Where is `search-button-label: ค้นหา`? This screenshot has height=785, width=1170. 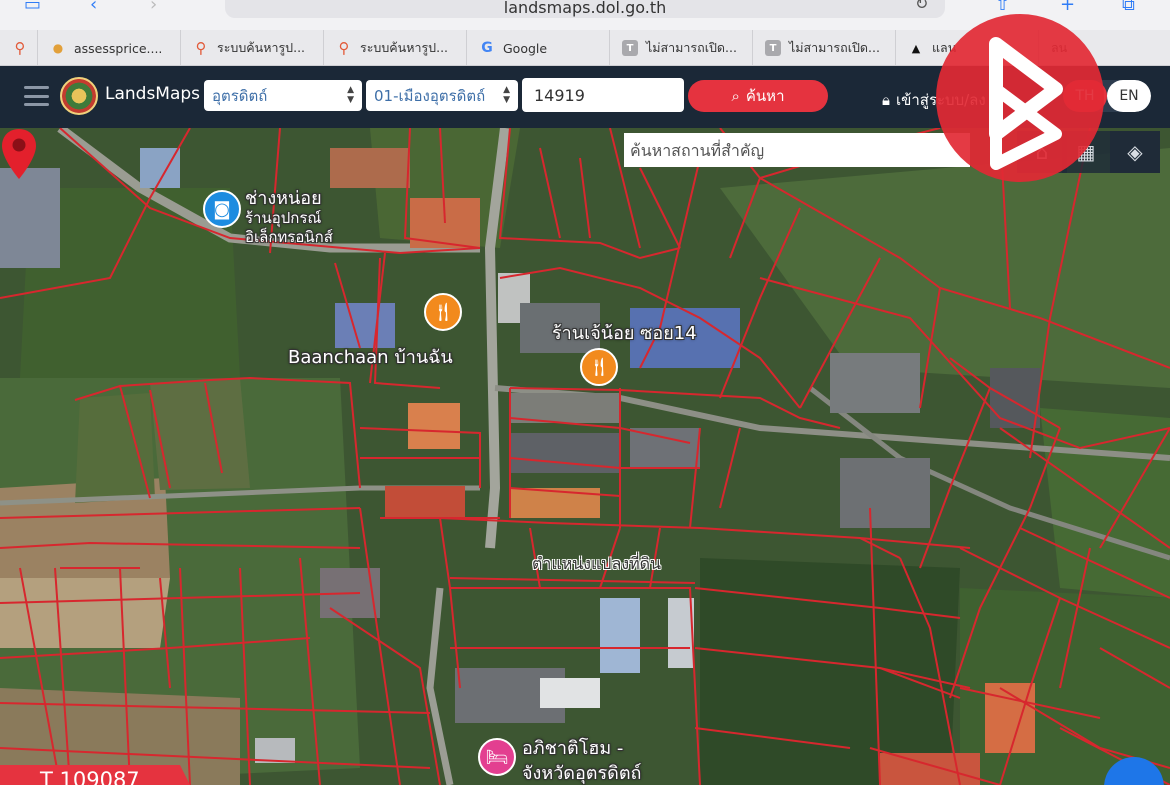 search-button-label: ค้นหา is located at coordinates (765, 96).